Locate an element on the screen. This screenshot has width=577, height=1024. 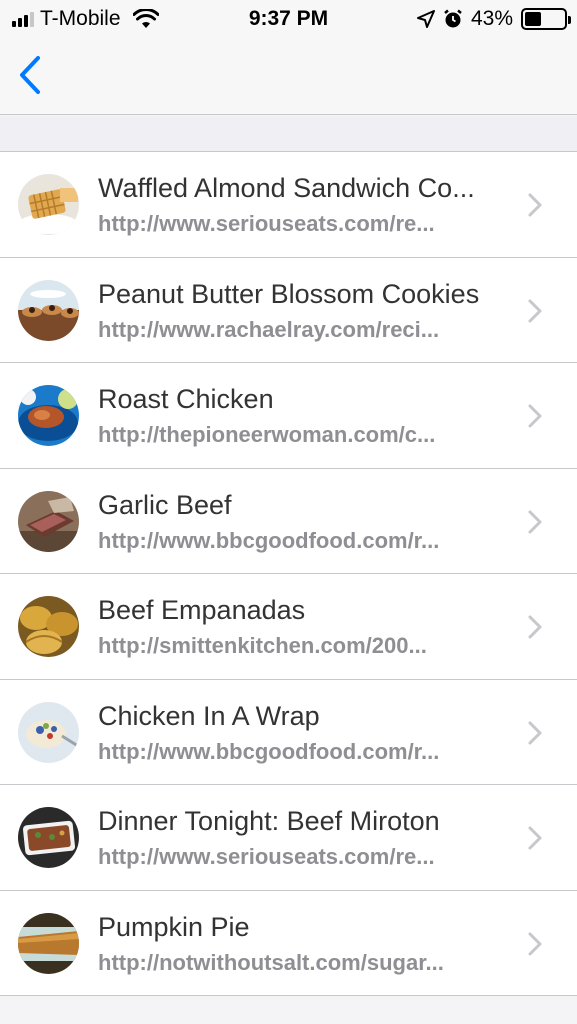
recipe-title: Peanut Butter Blossom Cookies is located at coordinates (289, 293).